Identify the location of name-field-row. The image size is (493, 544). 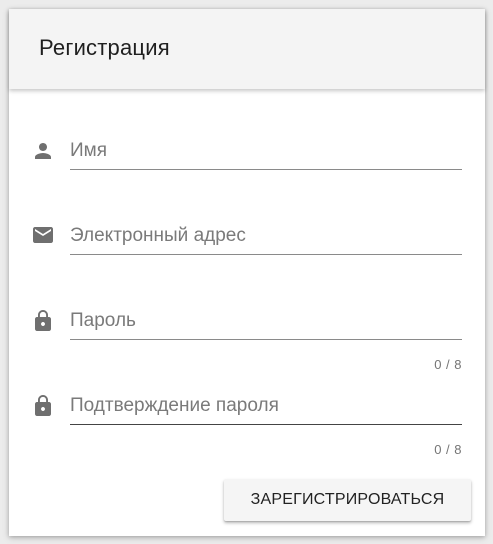
(247, 161).